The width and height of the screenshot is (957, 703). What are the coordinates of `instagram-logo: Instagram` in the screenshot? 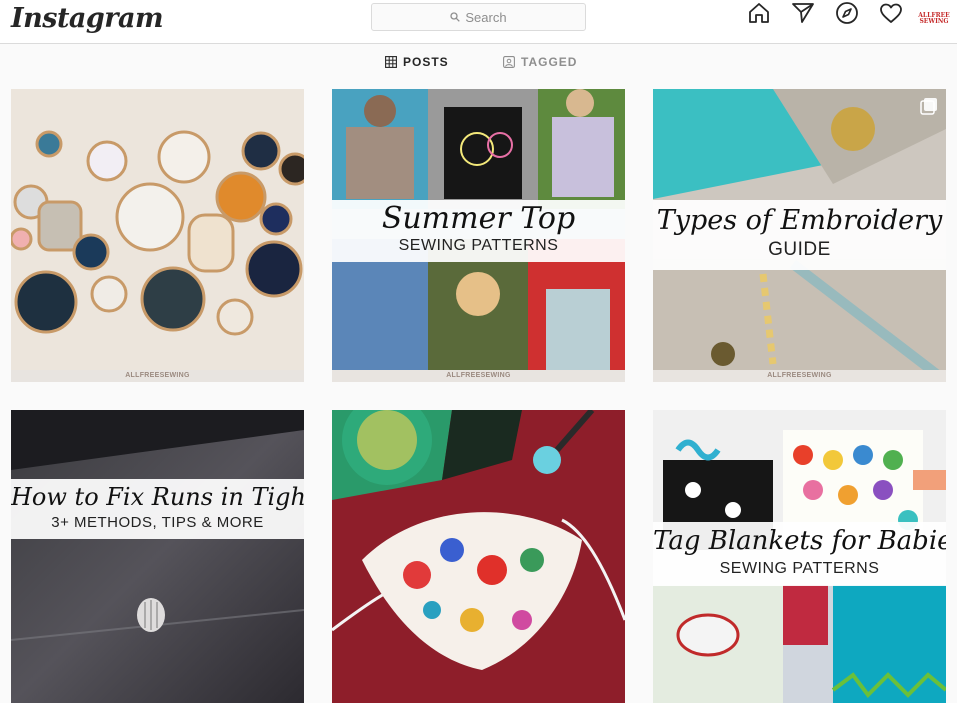 It's located at (87, 18).